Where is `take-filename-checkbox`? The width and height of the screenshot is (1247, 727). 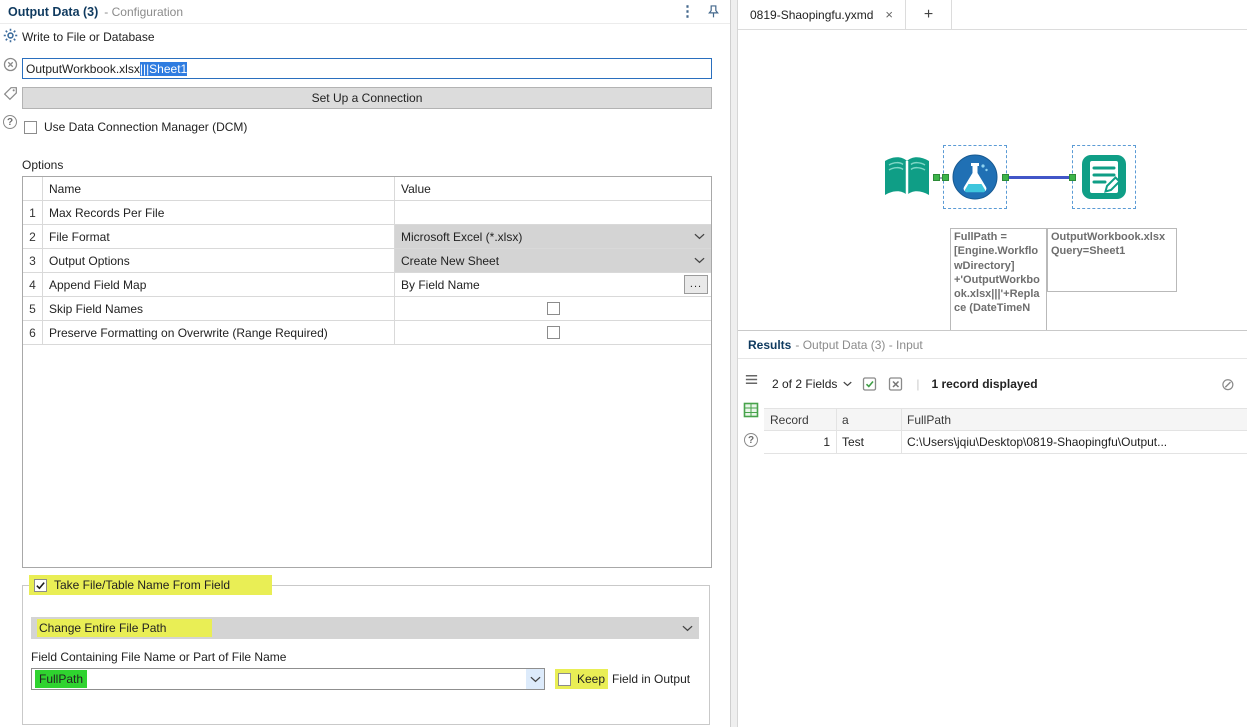
take-filename-checkbox is located at coordinates (40, 585).